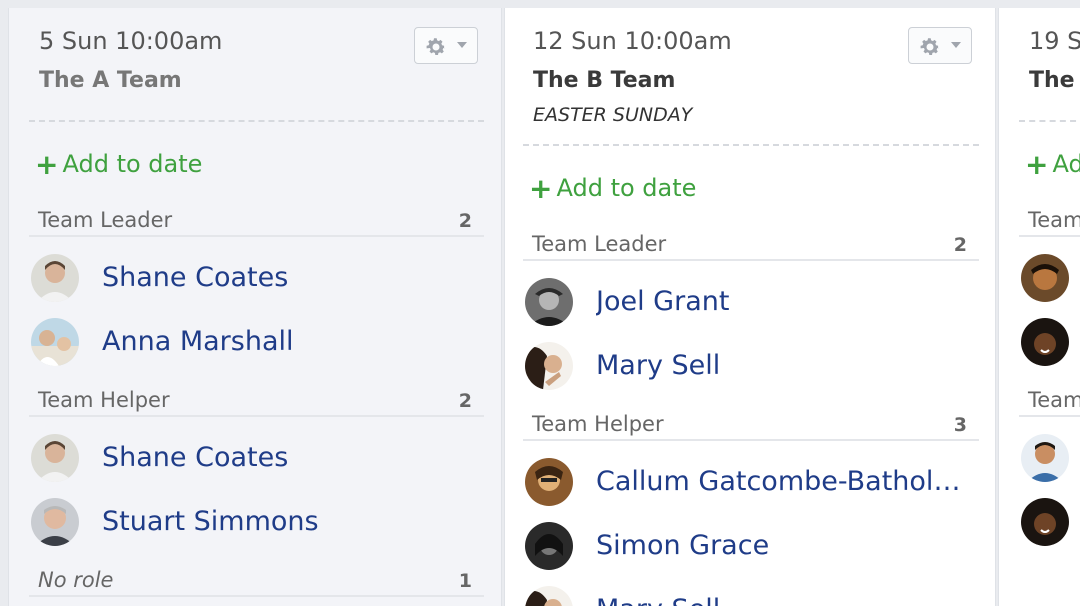 This screenshot has height=606, width=1080. What do you see at coordinates (210, 521) in the screenshot?
I see `person-name: Stuart Simmons` at bounding box center [210, 521].